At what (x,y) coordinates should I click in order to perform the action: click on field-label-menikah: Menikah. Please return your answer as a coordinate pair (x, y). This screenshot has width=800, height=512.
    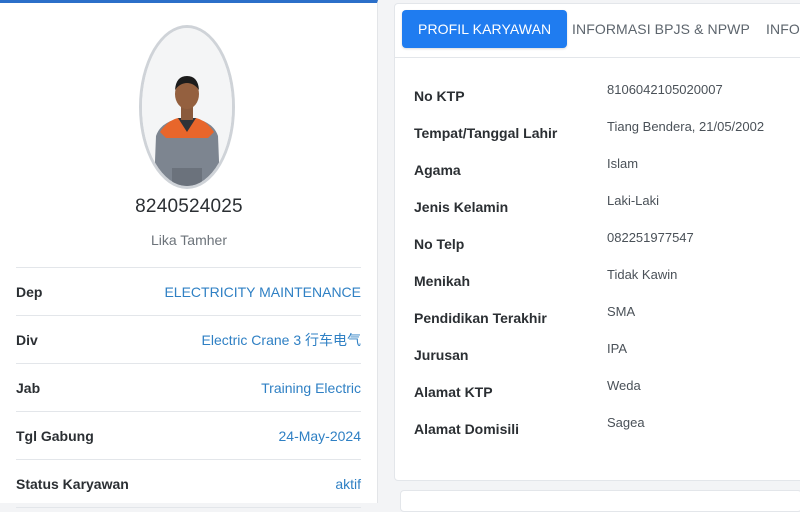
    Looking at the image, I should click on (442, 281).